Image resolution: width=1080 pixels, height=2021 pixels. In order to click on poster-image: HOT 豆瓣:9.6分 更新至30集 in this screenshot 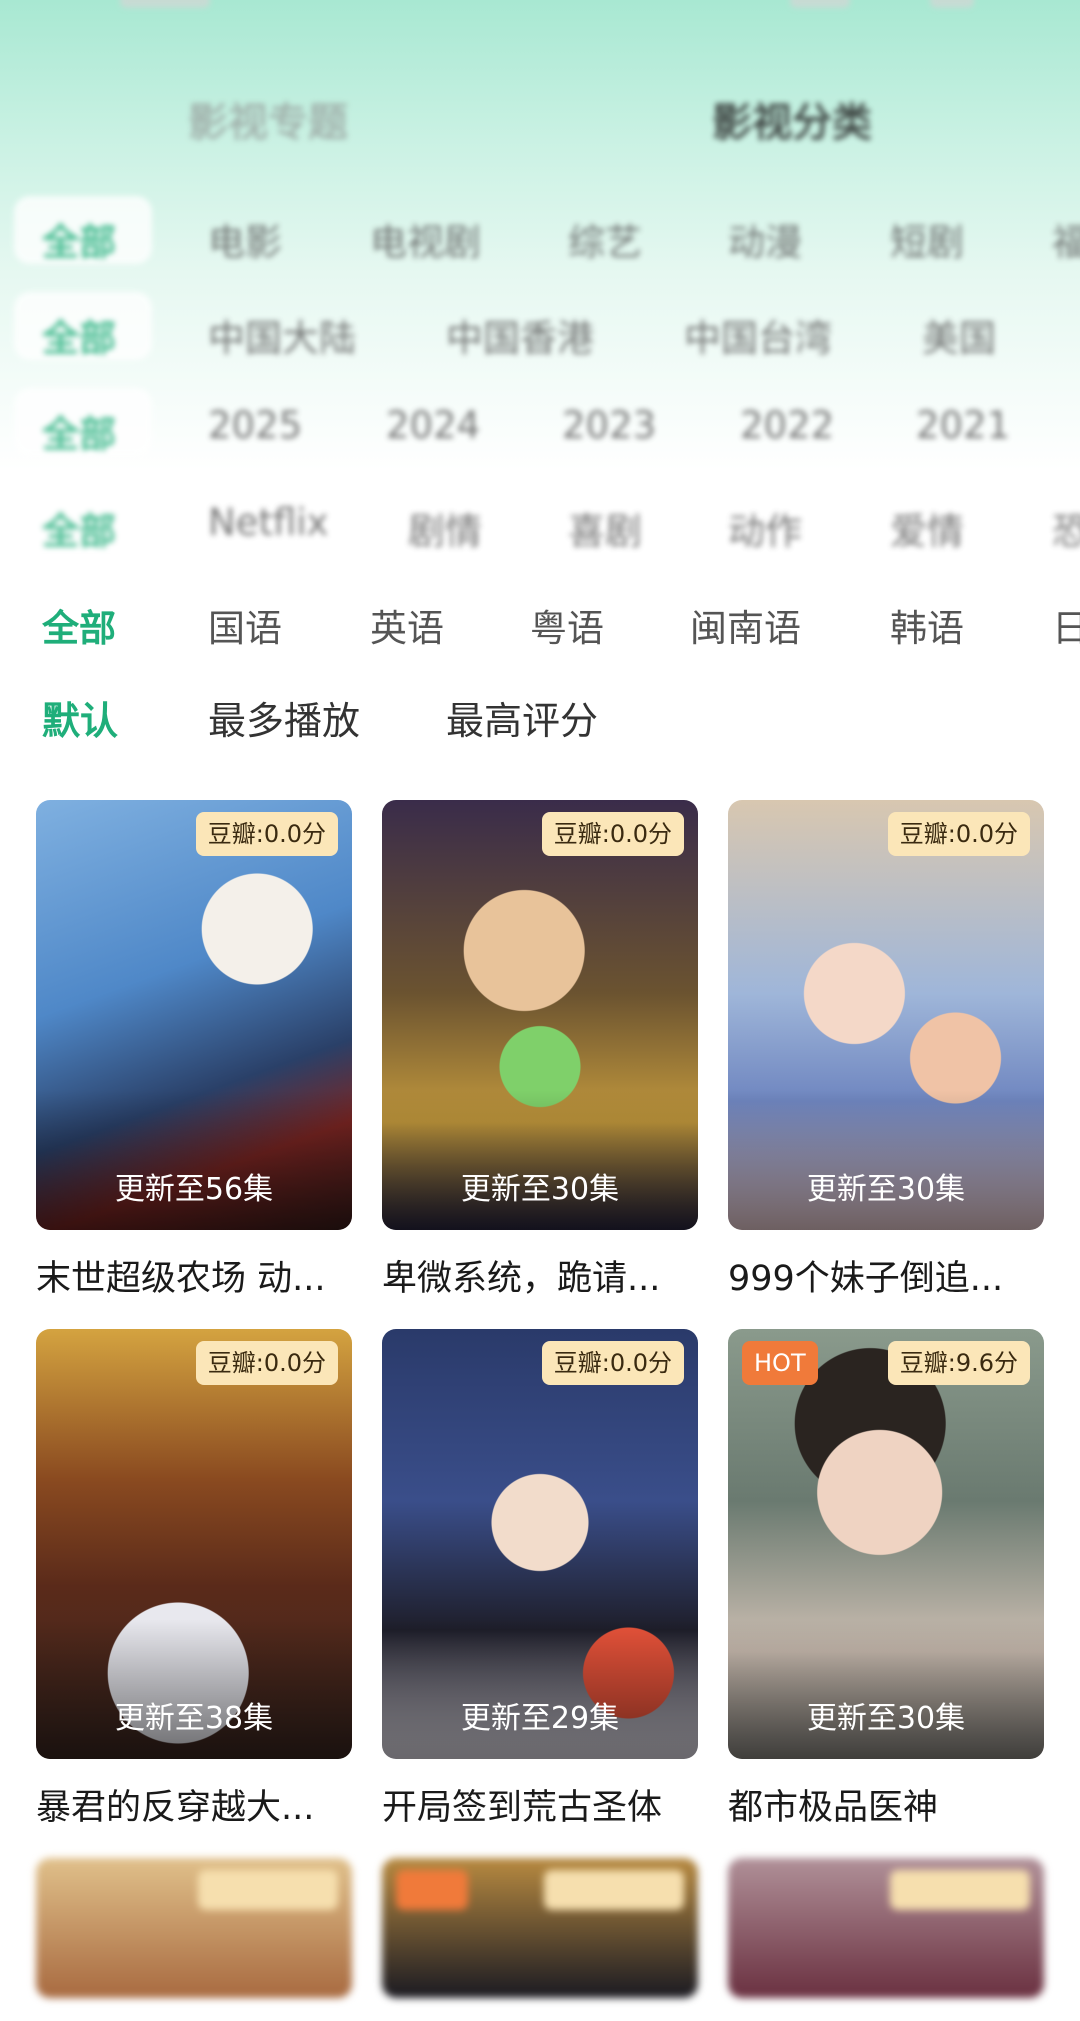, I will do `click(886, 1544)`.